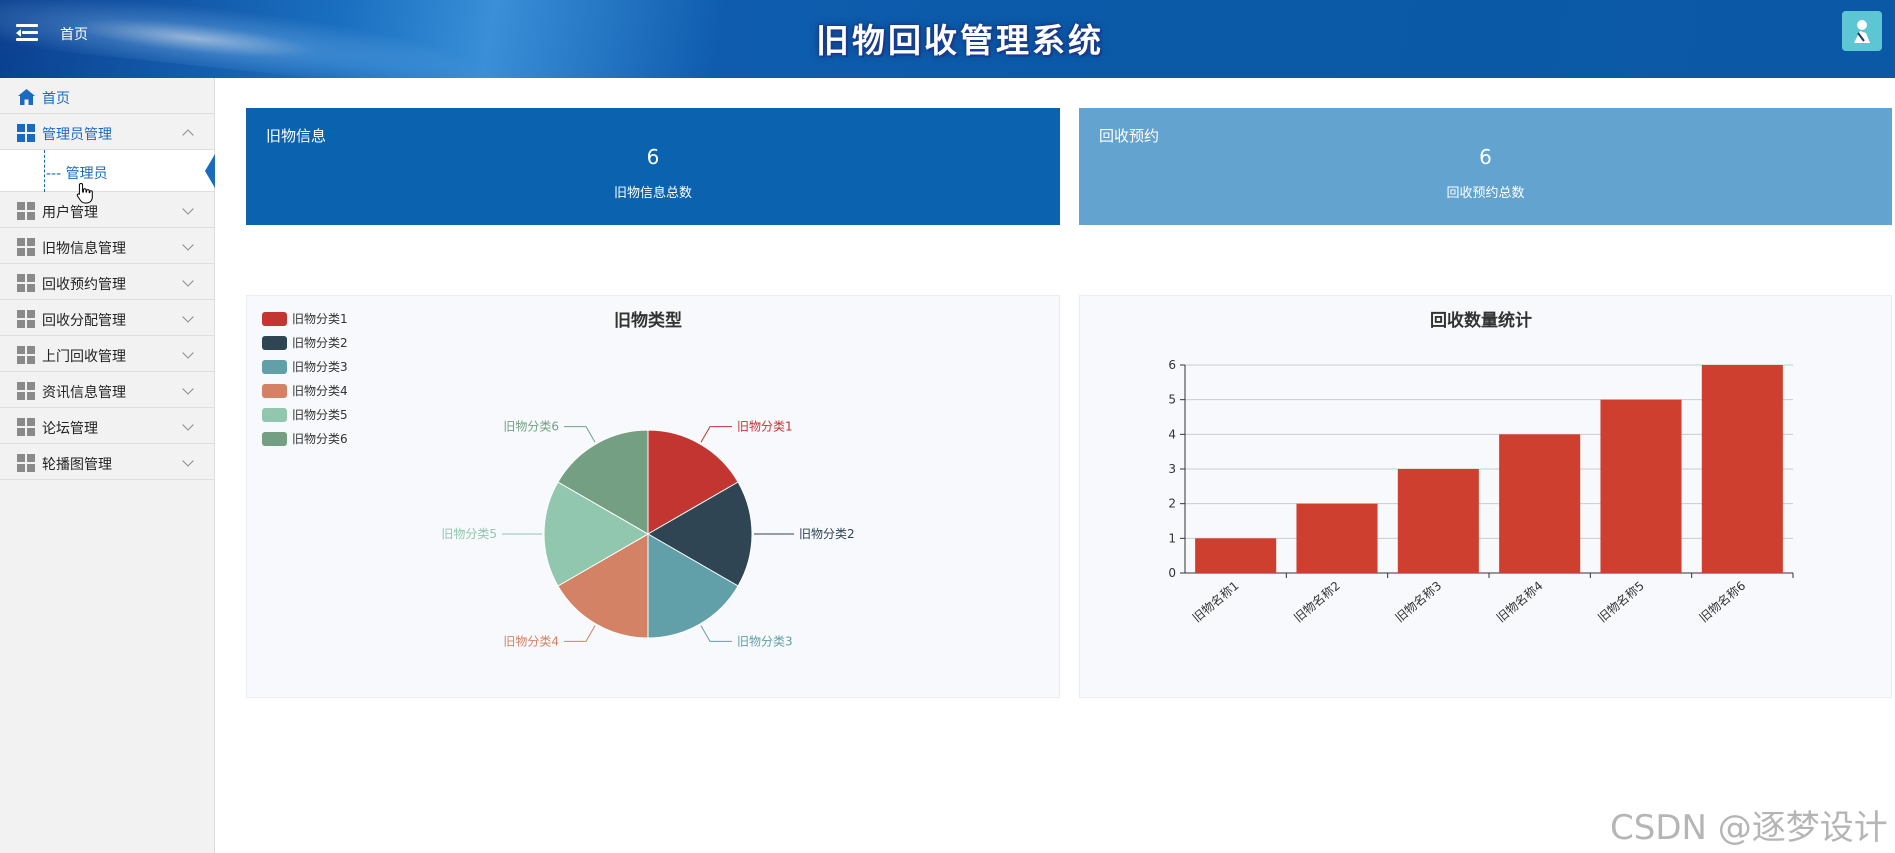  Describe the element at coordinates (531, 641) in the screenshot. I see `pie-label: 旧物分类4` at that location.